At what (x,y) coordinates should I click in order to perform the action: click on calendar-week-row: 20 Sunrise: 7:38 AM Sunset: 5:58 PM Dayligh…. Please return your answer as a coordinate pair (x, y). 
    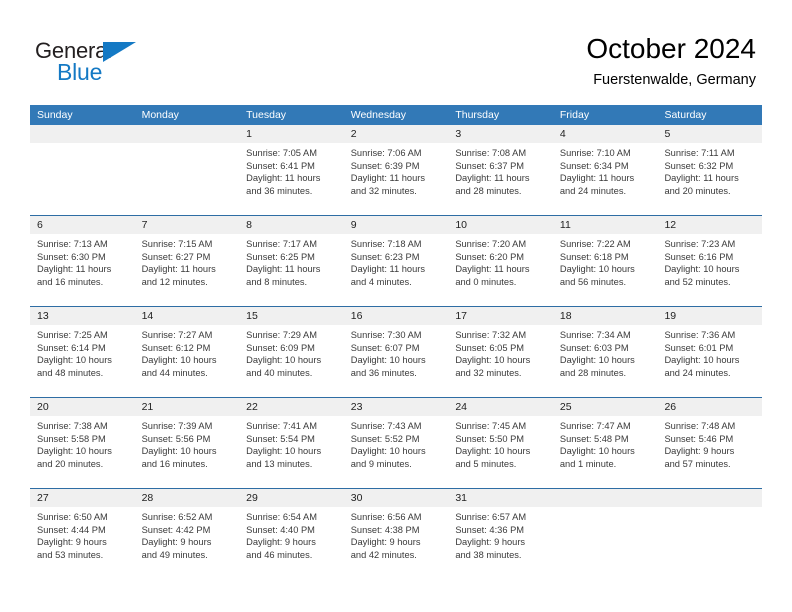
    Looking at the image, I should click on (396, 442).